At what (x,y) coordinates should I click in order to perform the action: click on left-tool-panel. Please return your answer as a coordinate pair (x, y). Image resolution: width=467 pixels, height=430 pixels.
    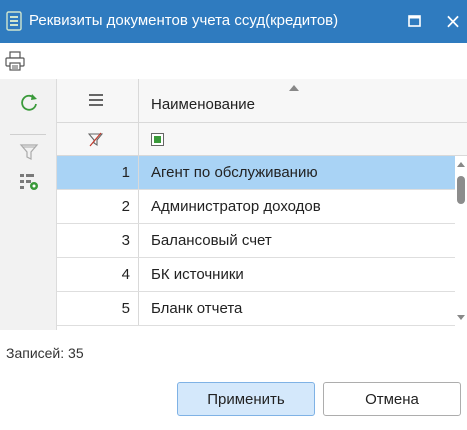
    Looking at the image, I should click on (28, 204).